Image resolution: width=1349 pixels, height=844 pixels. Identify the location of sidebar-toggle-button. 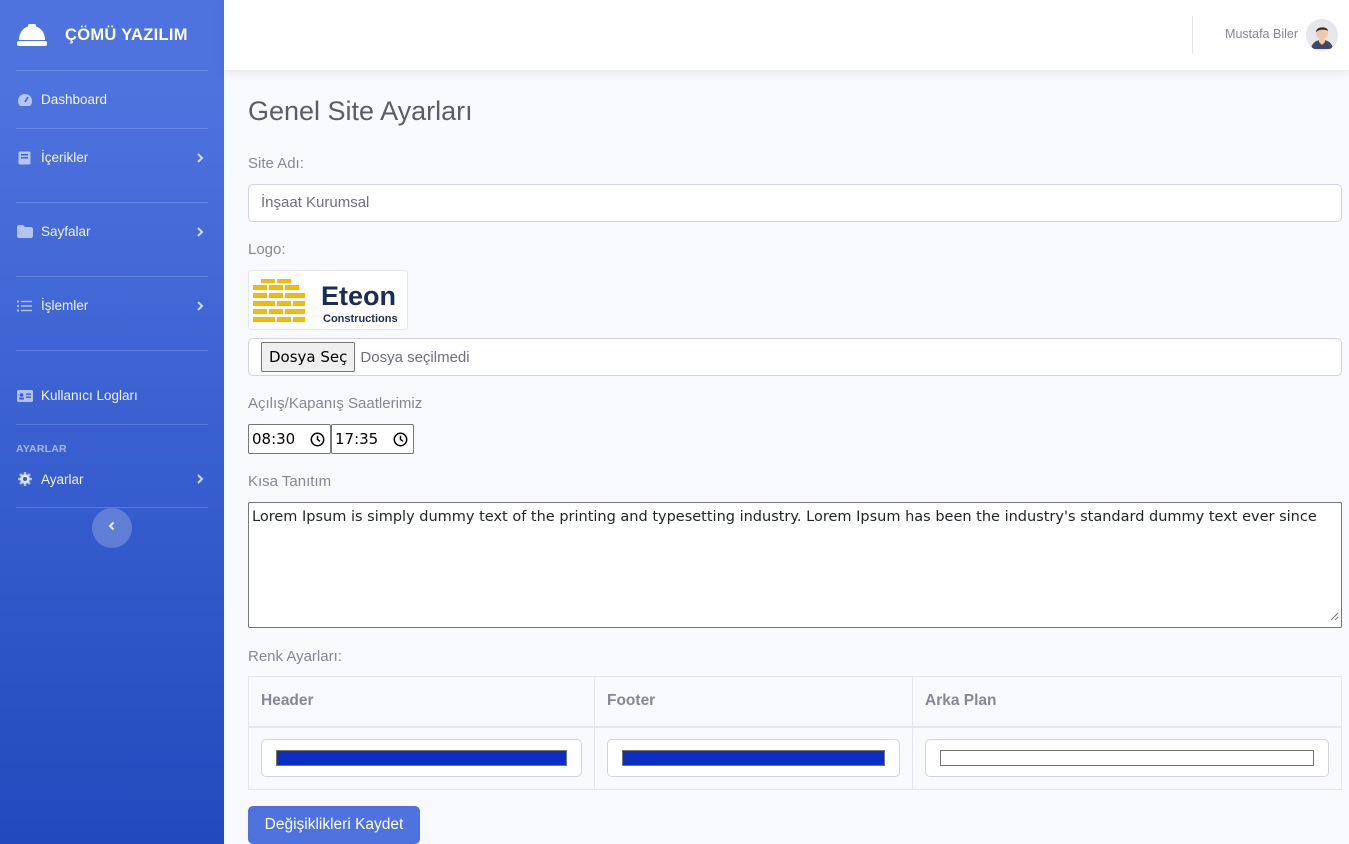
(112, 528).